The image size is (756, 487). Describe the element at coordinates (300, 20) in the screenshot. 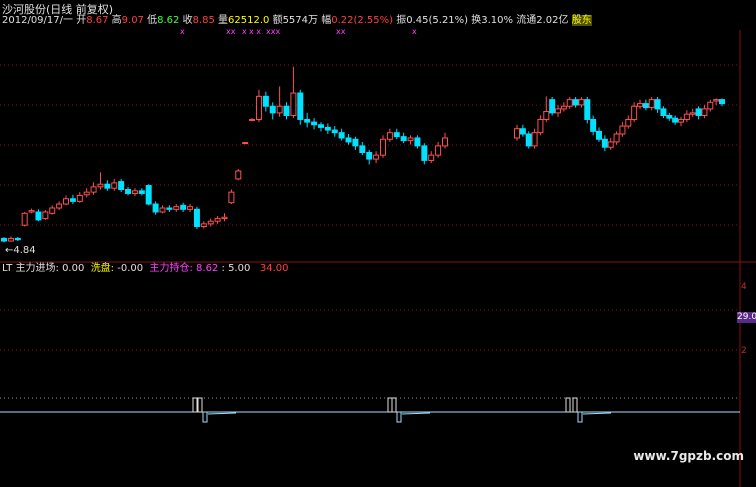

I see `amount-value: 5574万` at that location.